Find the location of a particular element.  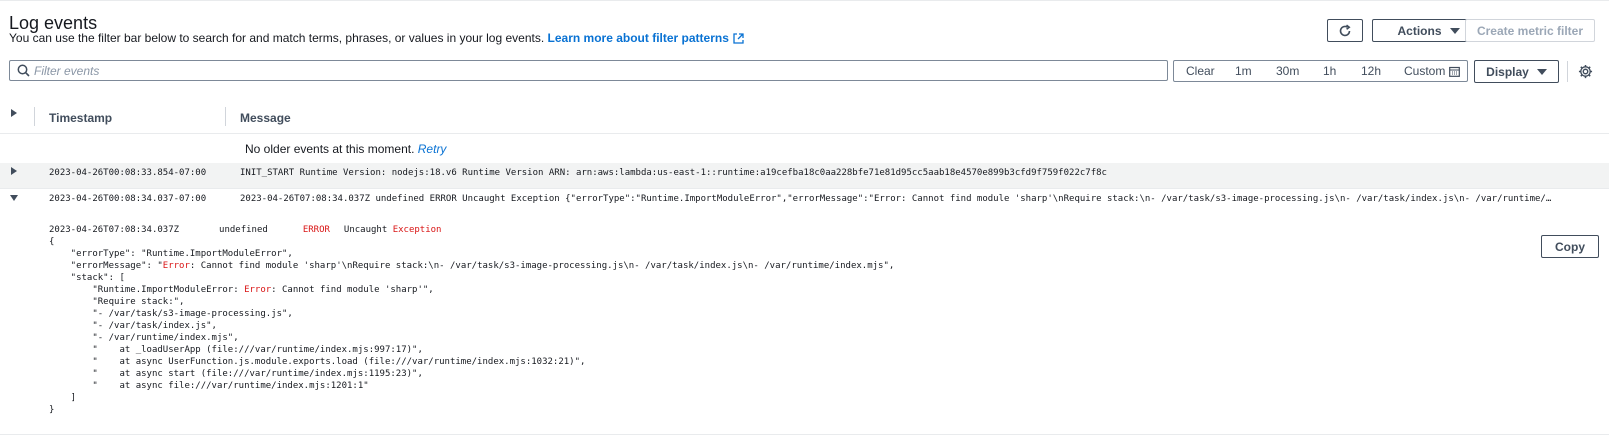

detail-request-id: undefined is located at coordinates (243, 230).